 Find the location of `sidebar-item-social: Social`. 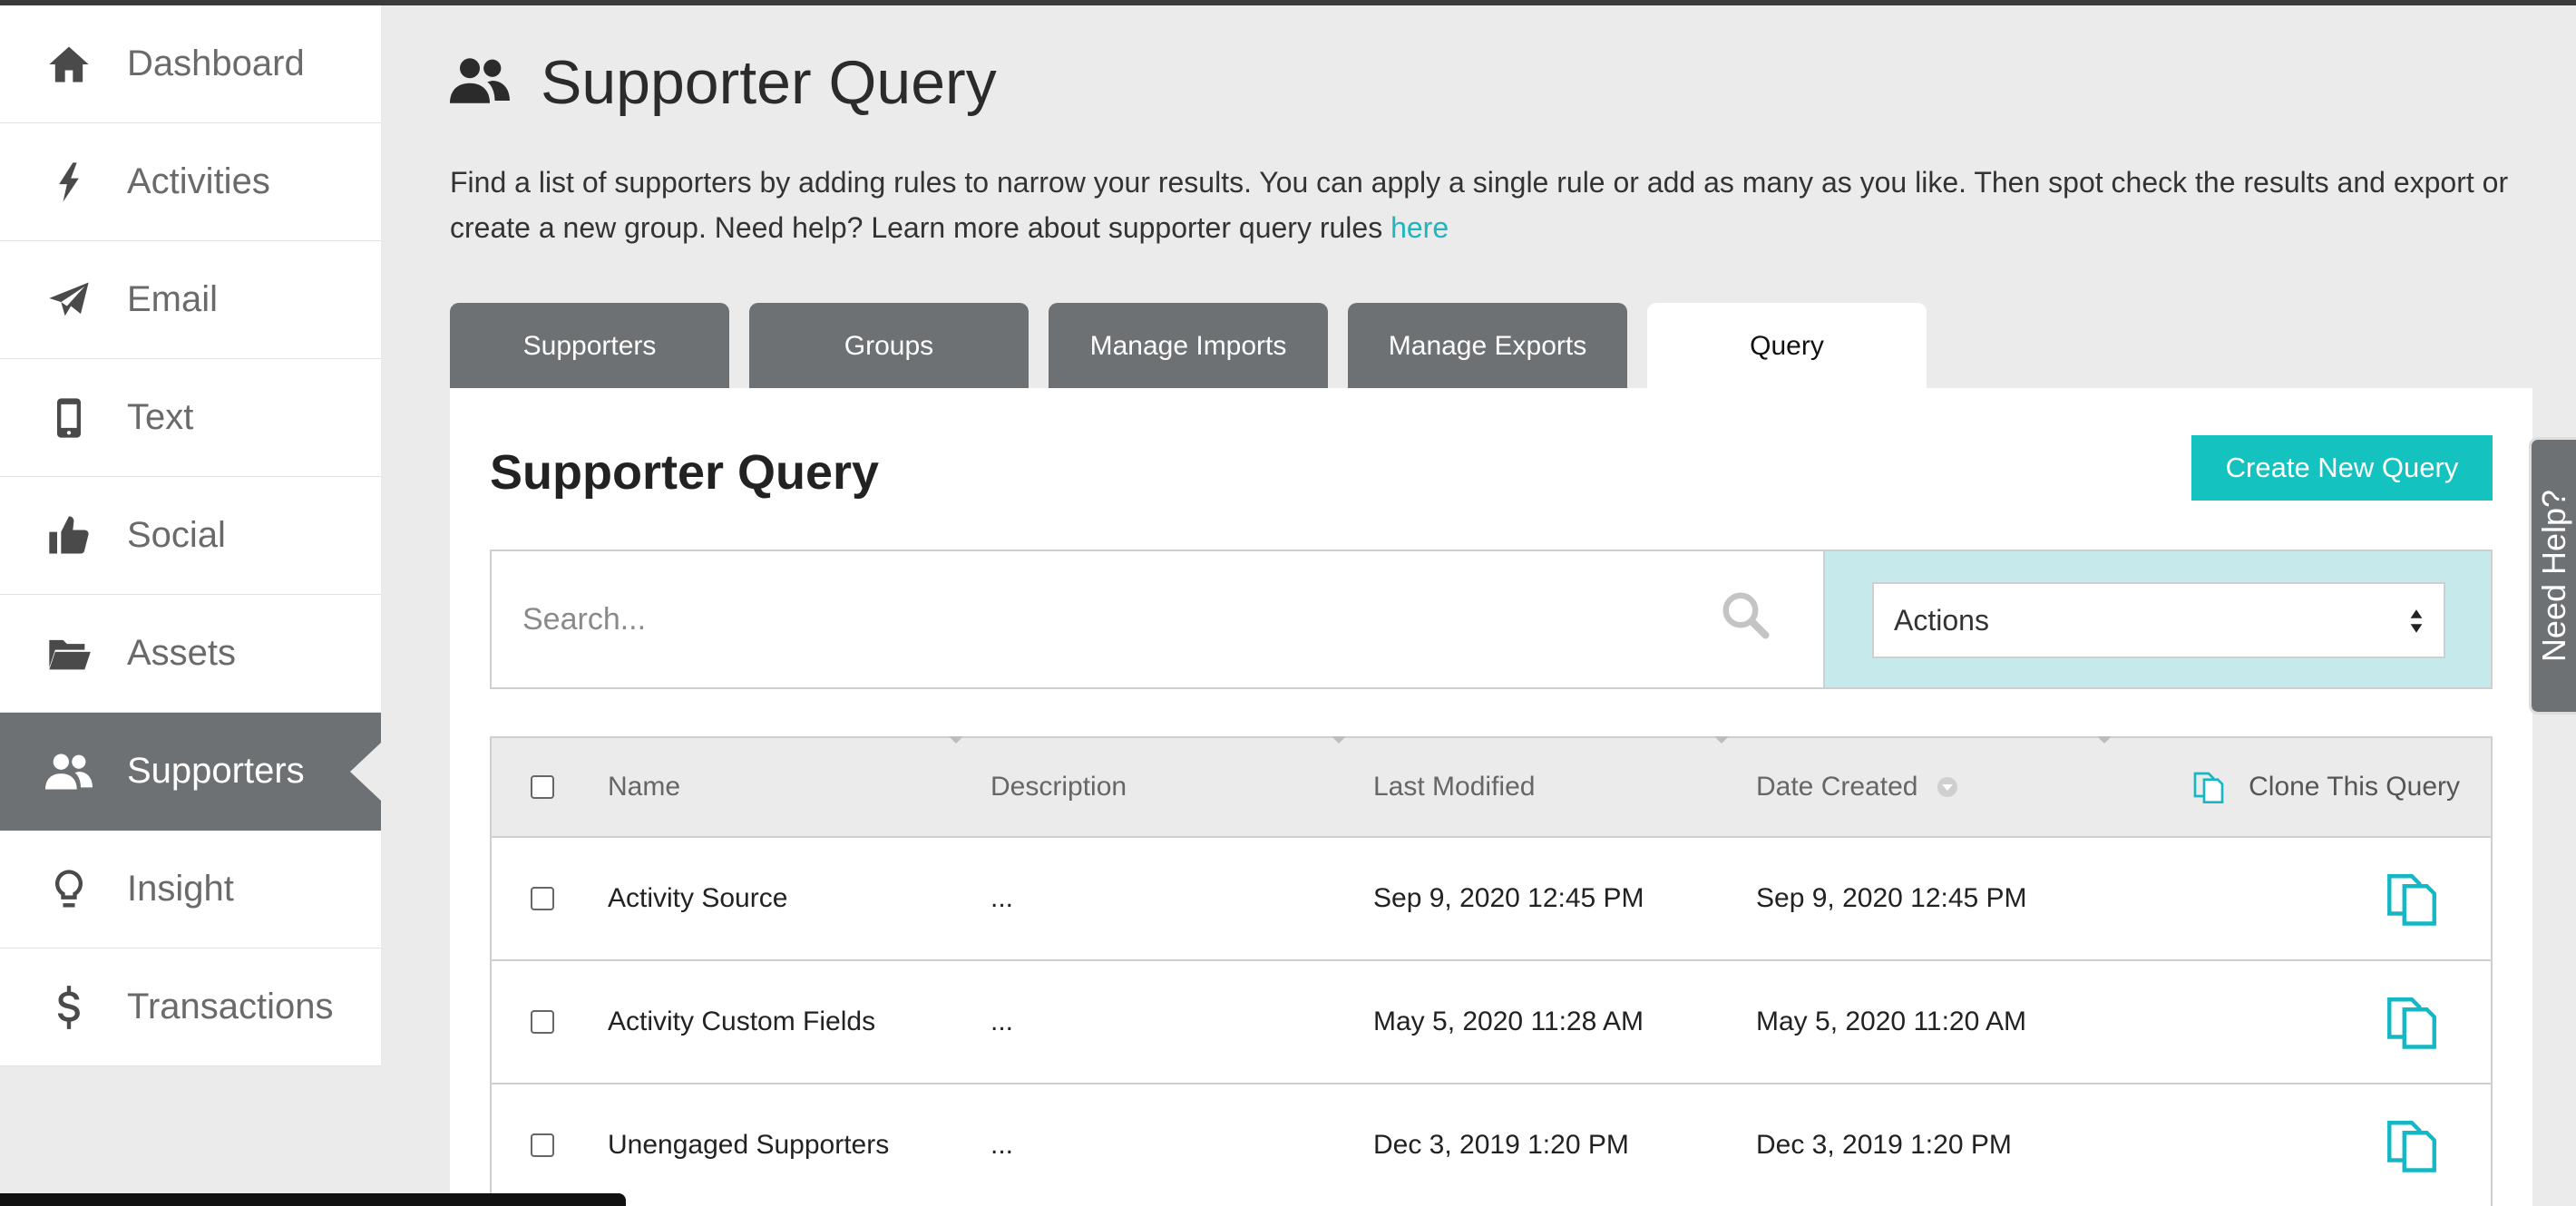

sidebar-item-social: Social is located at coordinates (190, 536).